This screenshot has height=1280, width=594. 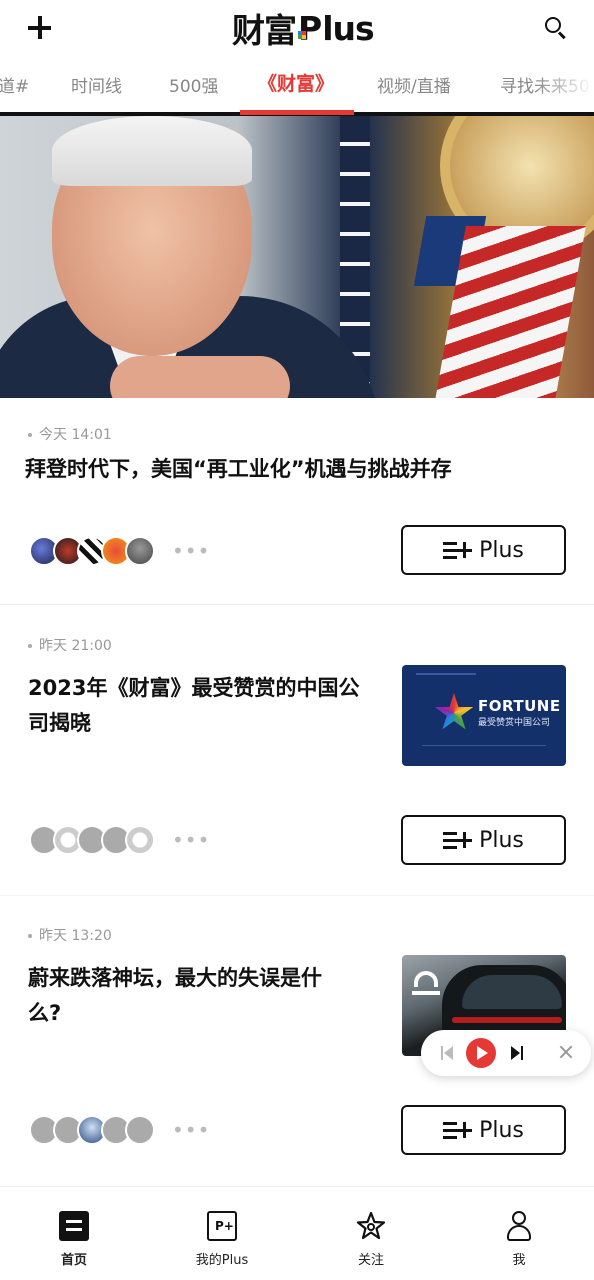 What do you see at coordinates (96, 84) in the screenshot?
I see `tab-timeline: 时间线` at bounding box center [96, 84].